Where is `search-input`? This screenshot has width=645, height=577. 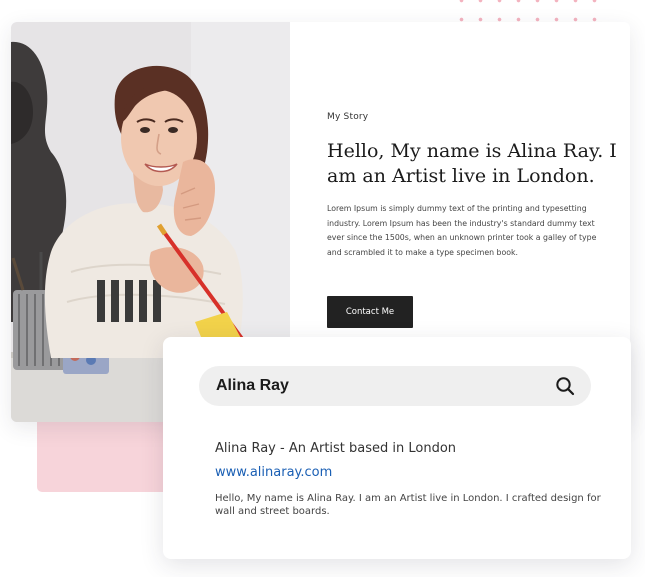 search-input is located at coordinates (385, 386).